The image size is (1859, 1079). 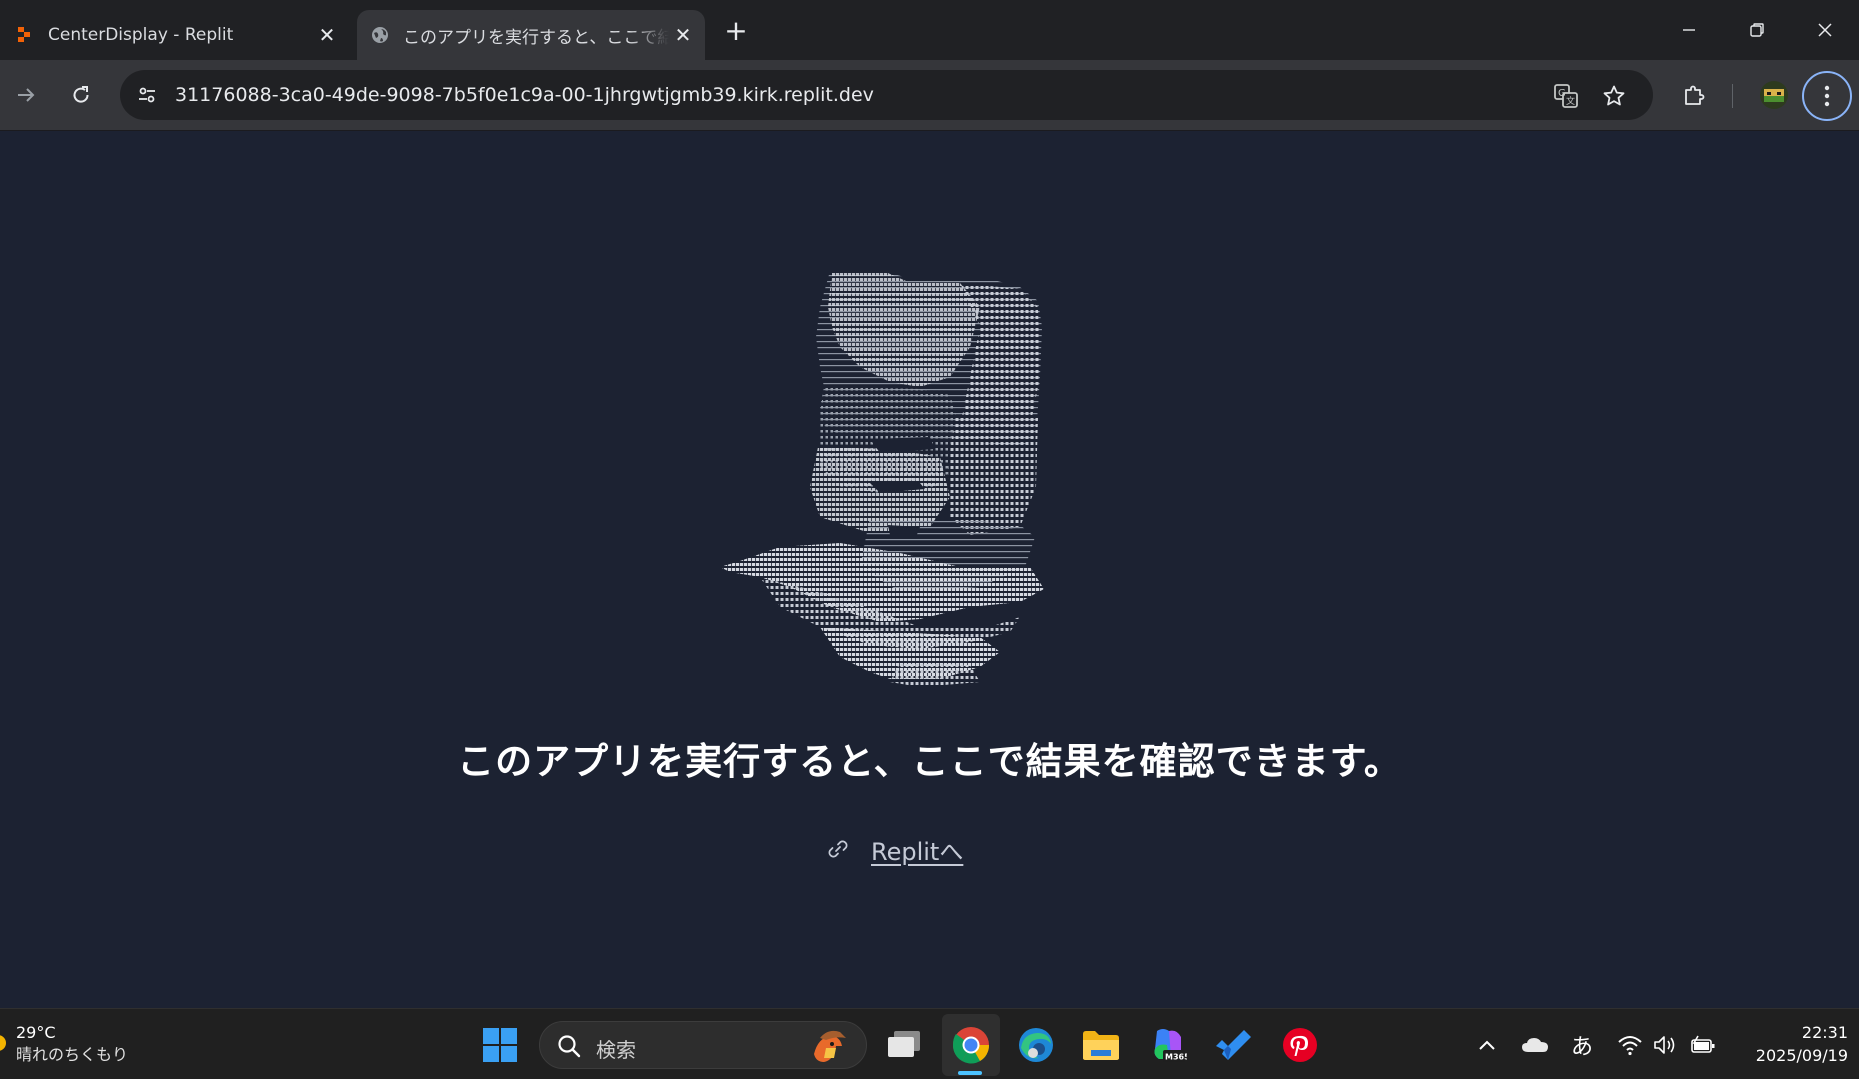 I want to click on search-placeholder: 検索, so click(x=616, y=1050).